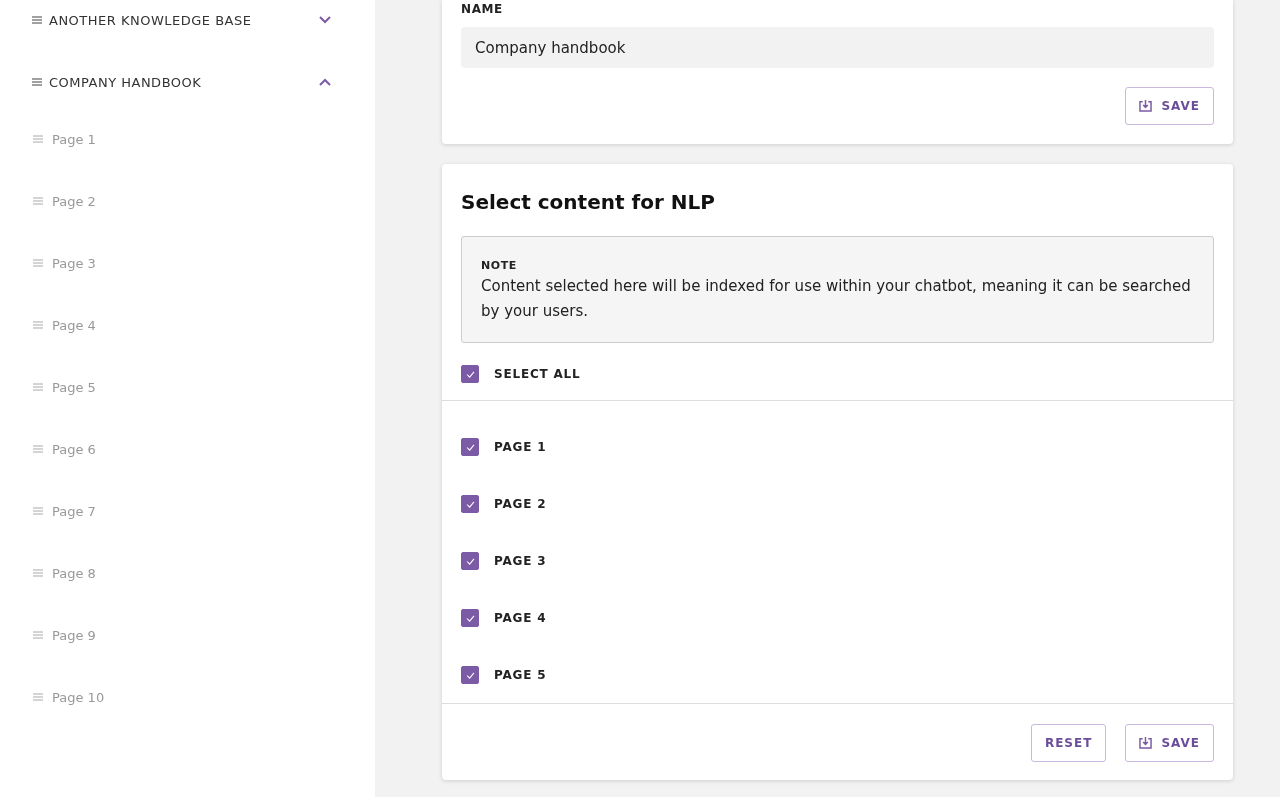 Image resolution: width=1280 pixels, height=797 pixels. What do you see at coordinates (74, 263) in the screenshot?
I see `page-link: Page 3` at bounding box center [74, 263].